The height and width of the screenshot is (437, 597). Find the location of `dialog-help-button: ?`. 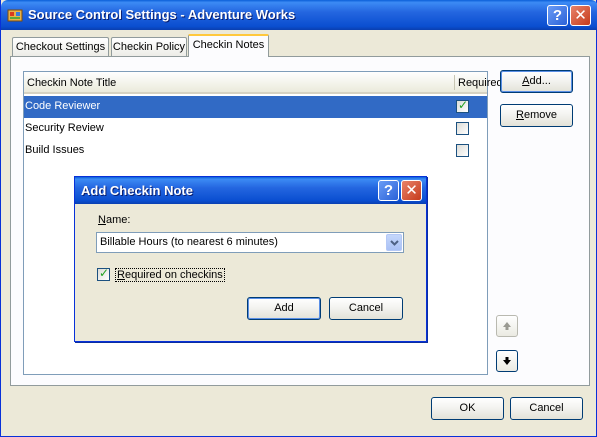

dialog-help-button: ? is located at coordinates (388, 190).